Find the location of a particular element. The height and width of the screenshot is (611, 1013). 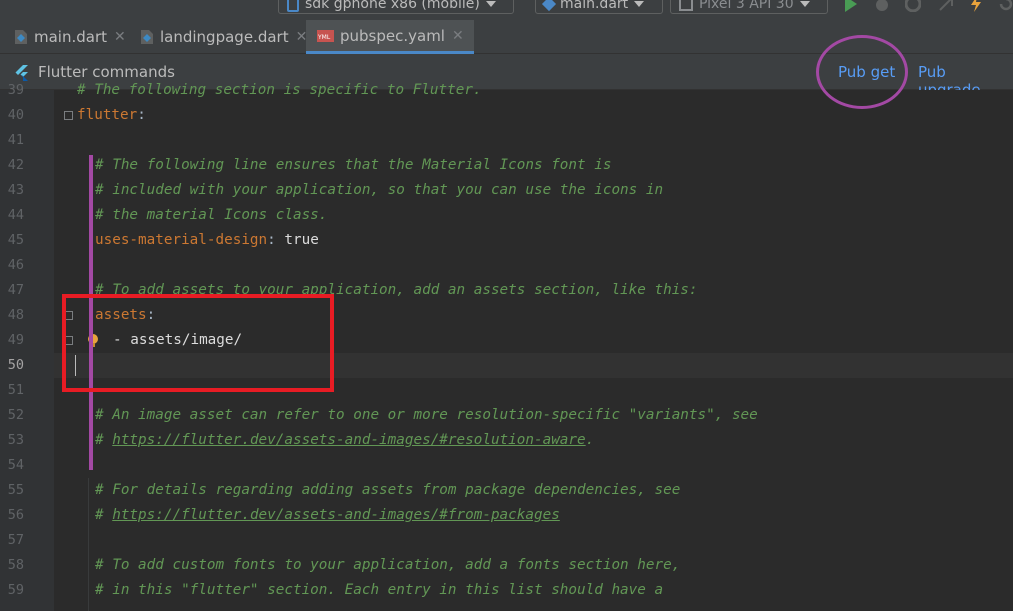

code-line-40: flutter: is located at coordinates (111, 115).